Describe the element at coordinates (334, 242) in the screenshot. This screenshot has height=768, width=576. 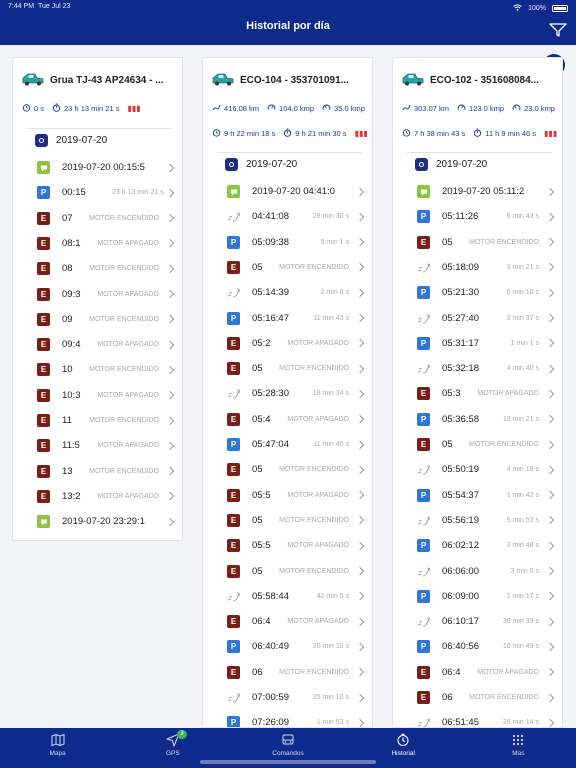
I see `event-detail: 5 min 1 s` at that location.